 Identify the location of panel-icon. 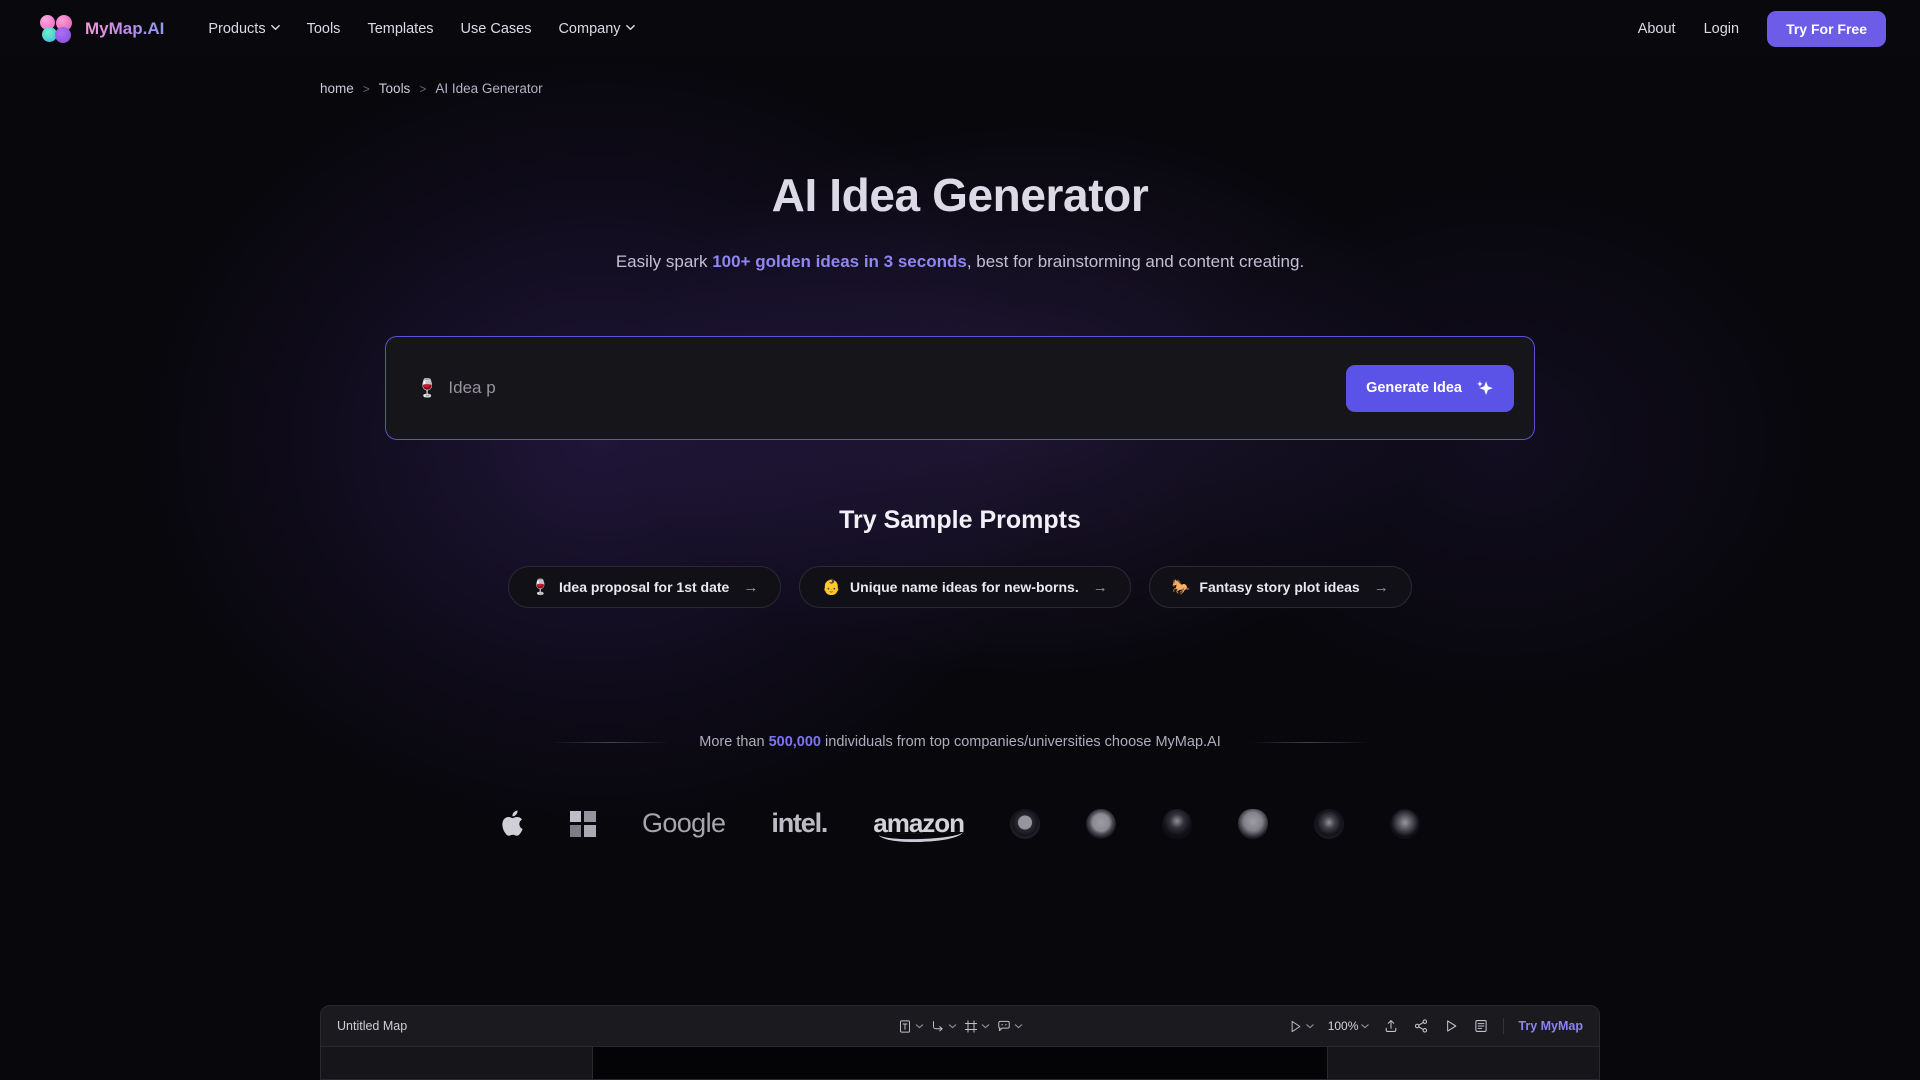
(1481, 1026).